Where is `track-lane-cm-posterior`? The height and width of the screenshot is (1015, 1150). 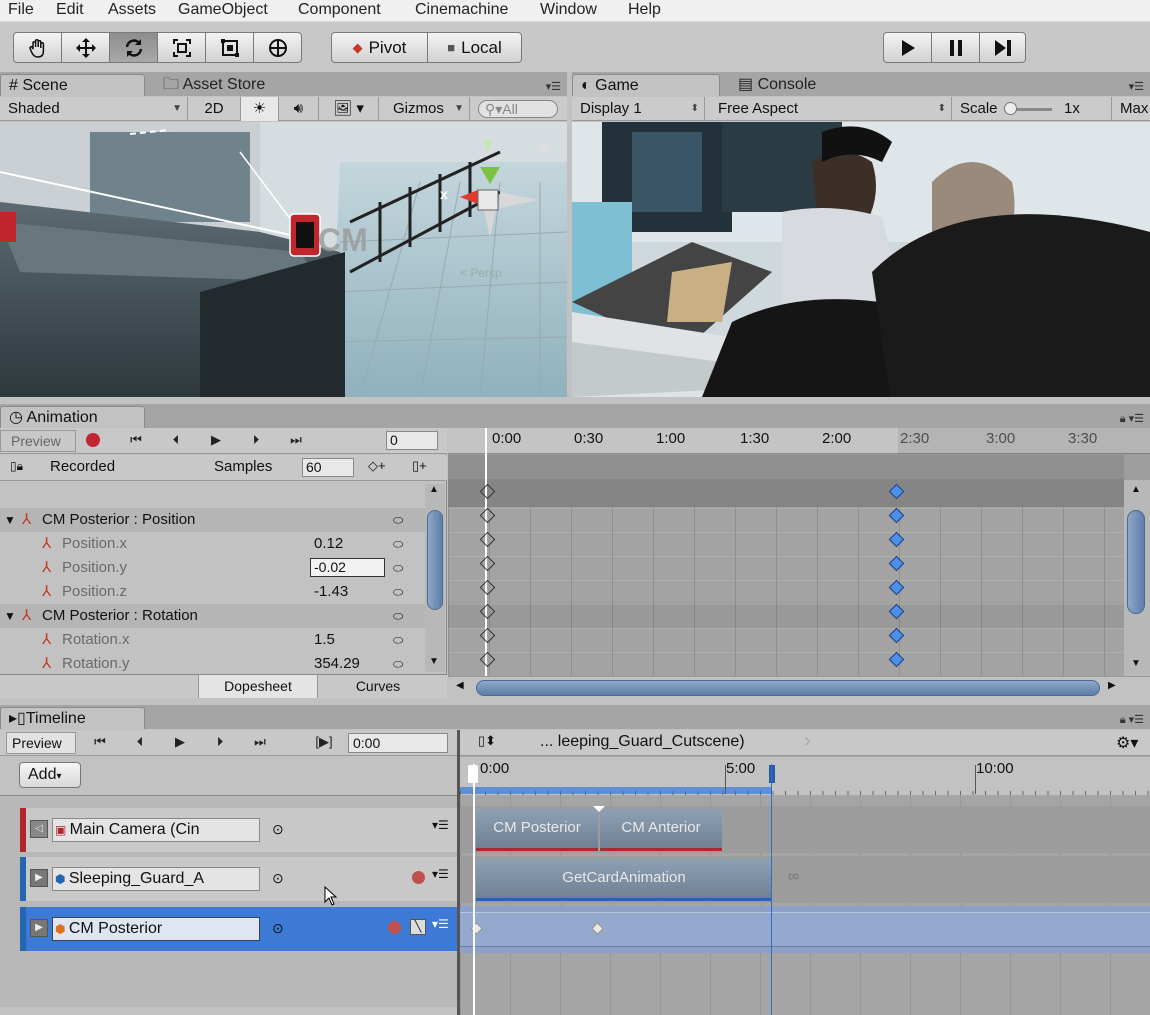 track-lane-cm-posterior is located at coordinates (805, 929).